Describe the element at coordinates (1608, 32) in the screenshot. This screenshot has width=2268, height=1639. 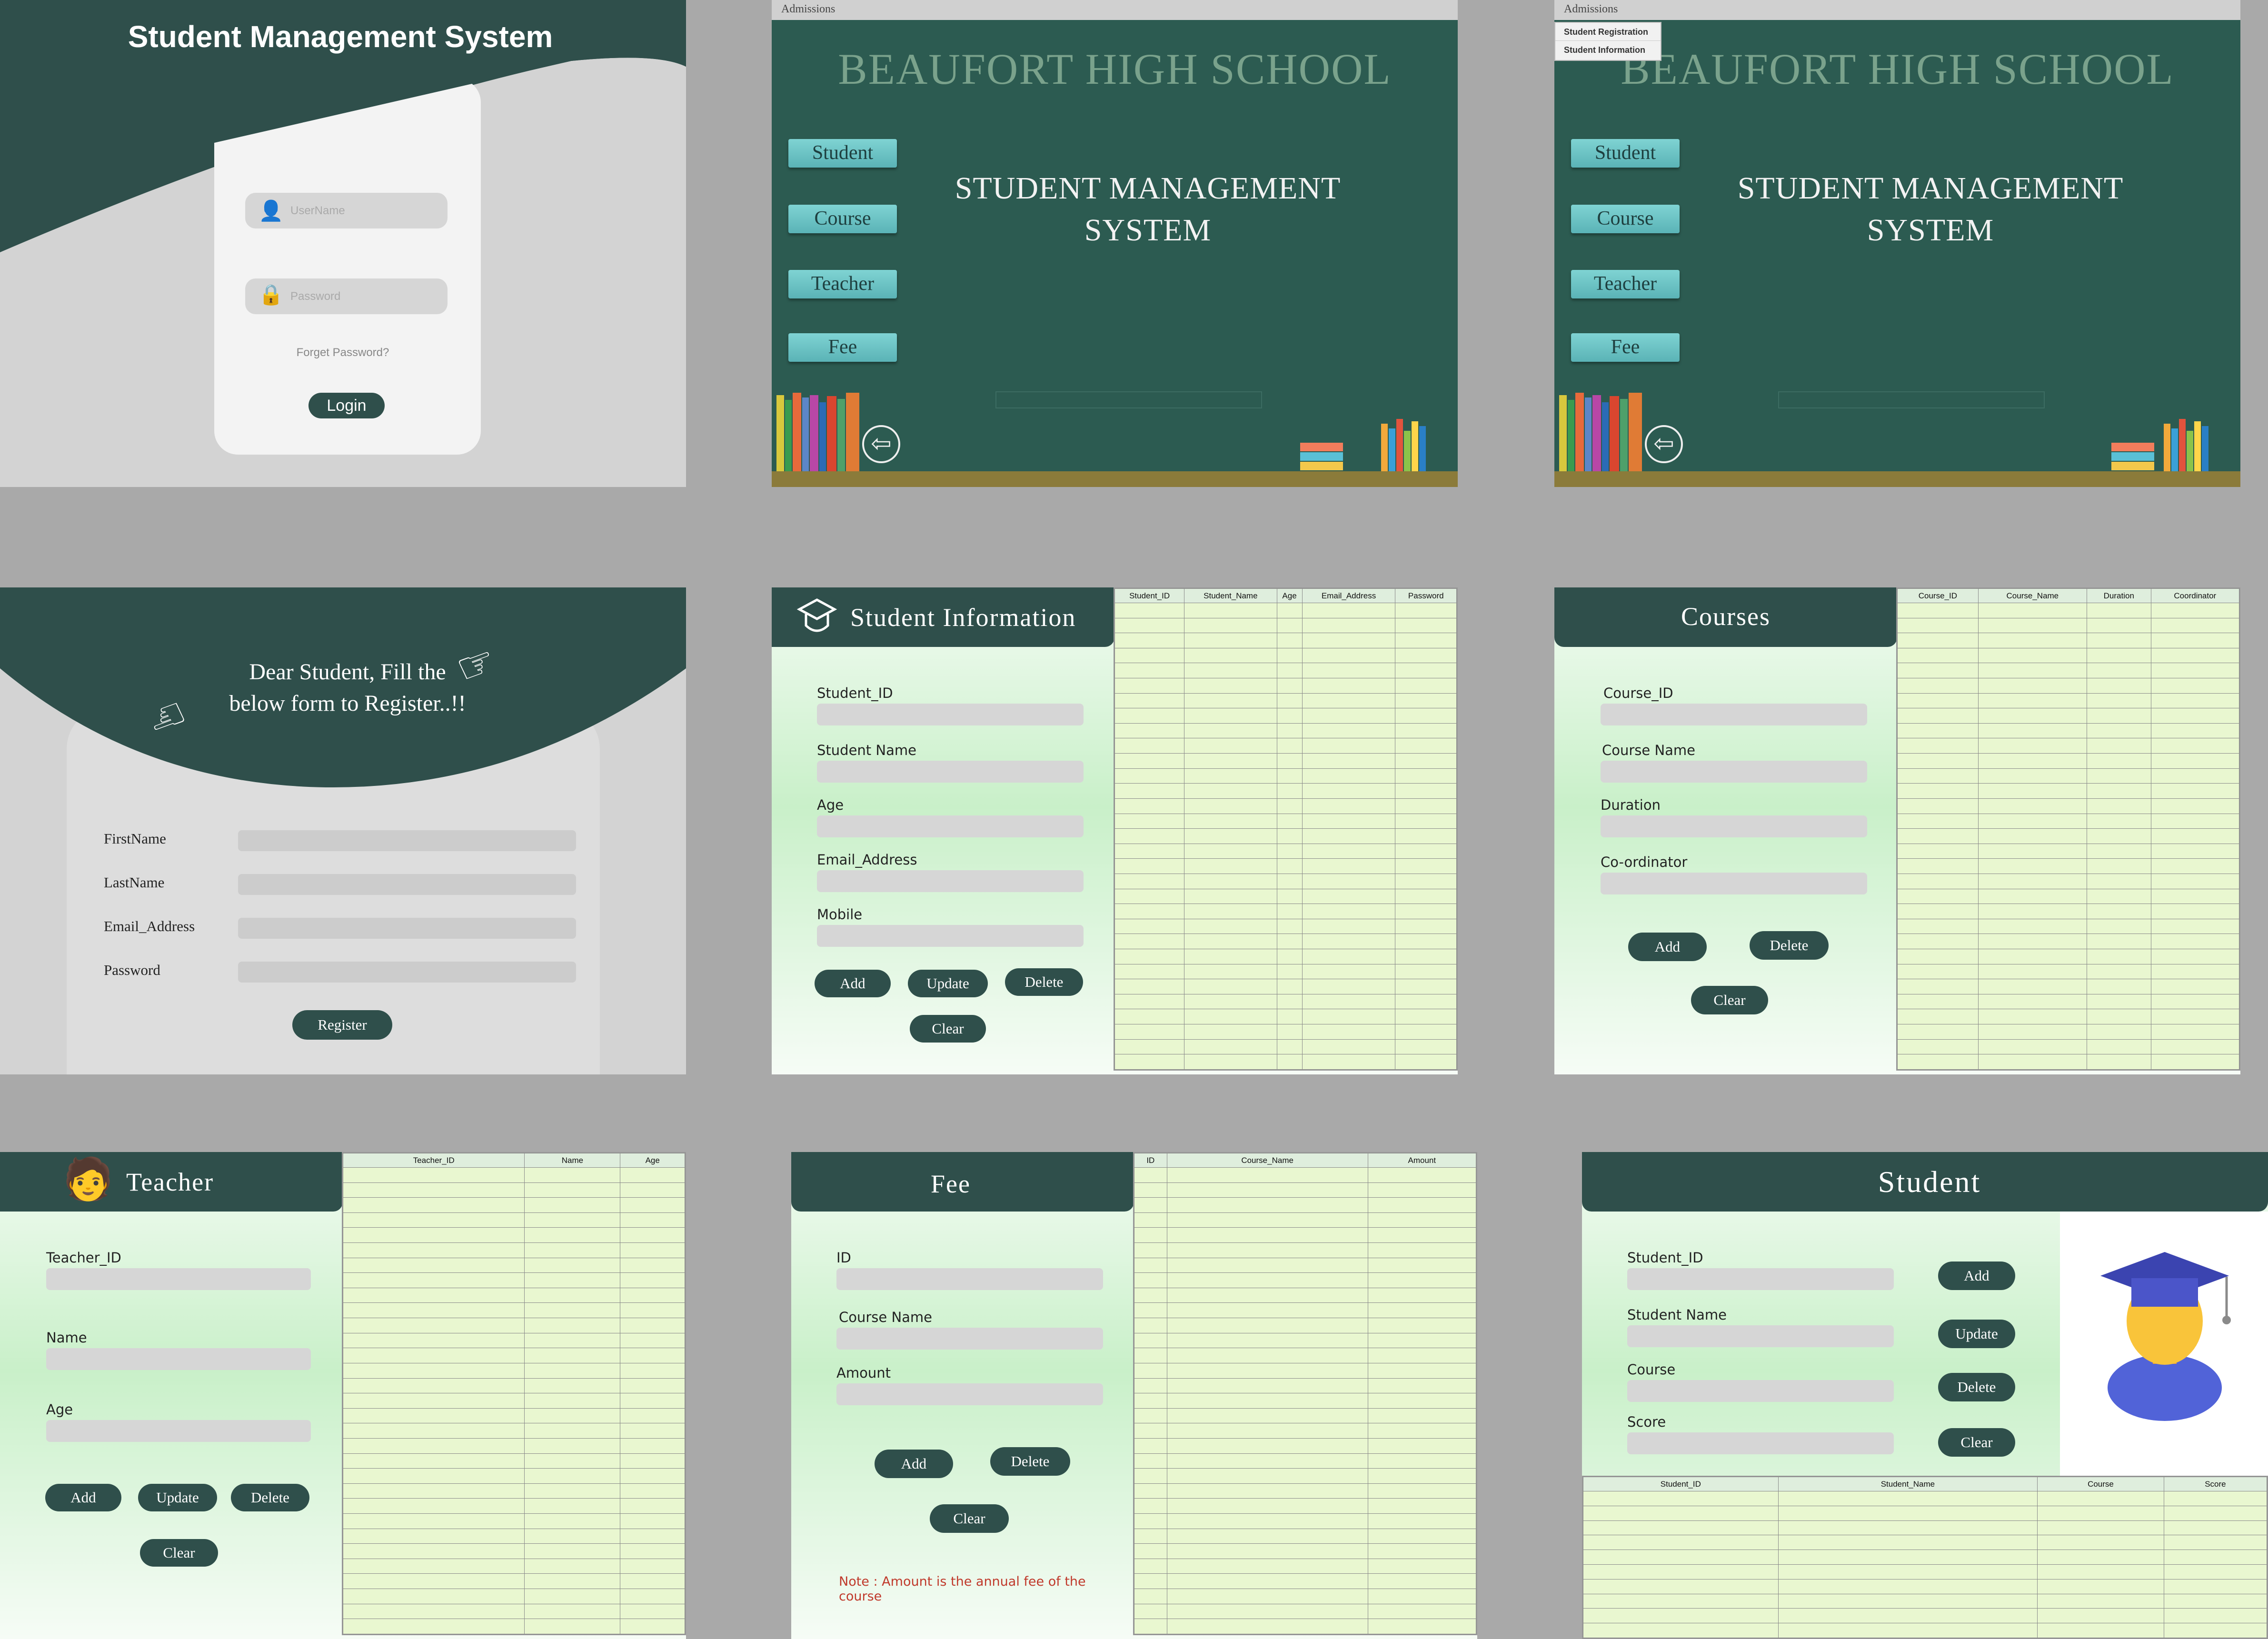
I see `menu-item-student-registration: Student Registration` at that location.